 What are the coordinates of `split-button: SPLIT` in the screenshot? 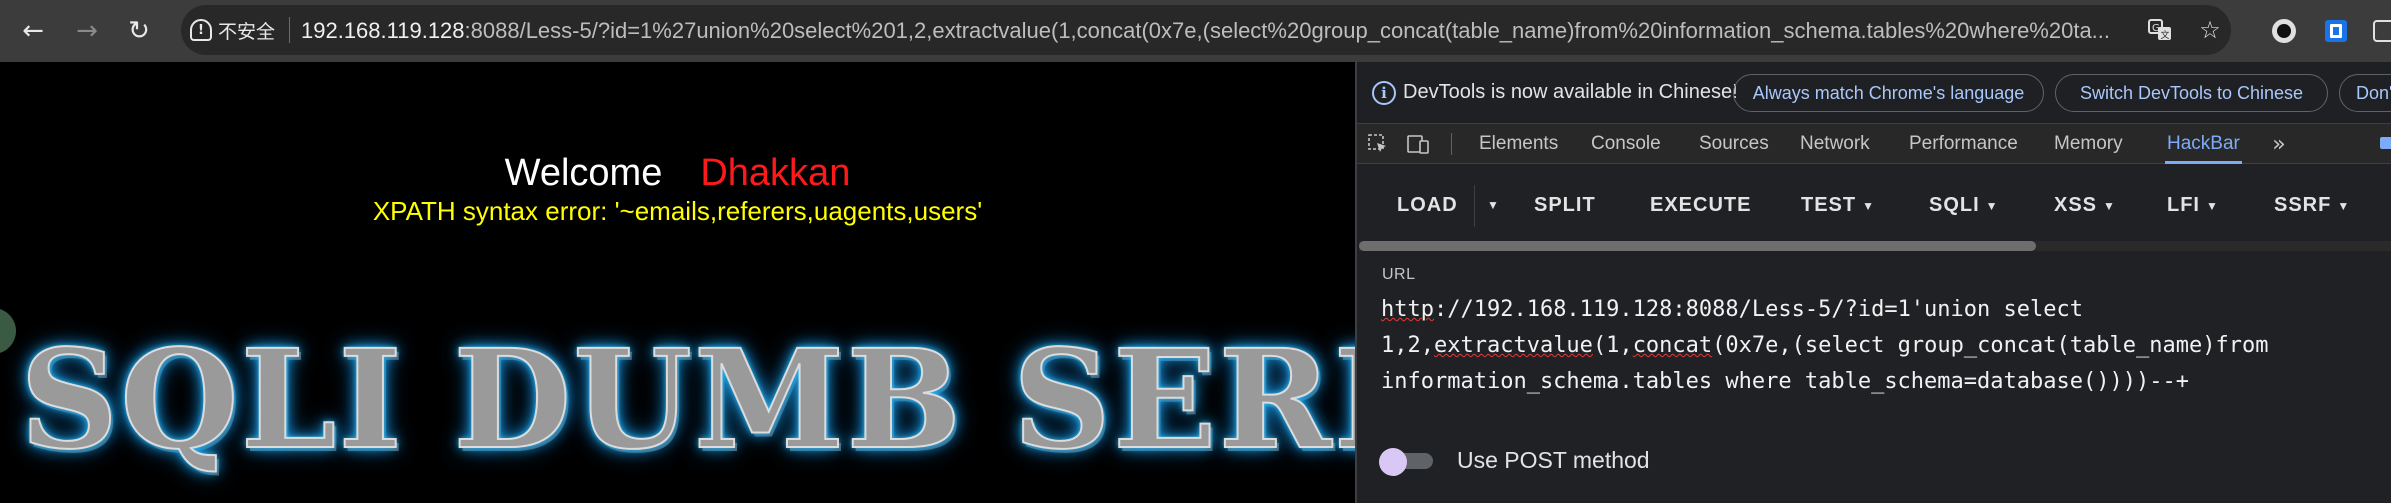 It's located at (1565, 205).